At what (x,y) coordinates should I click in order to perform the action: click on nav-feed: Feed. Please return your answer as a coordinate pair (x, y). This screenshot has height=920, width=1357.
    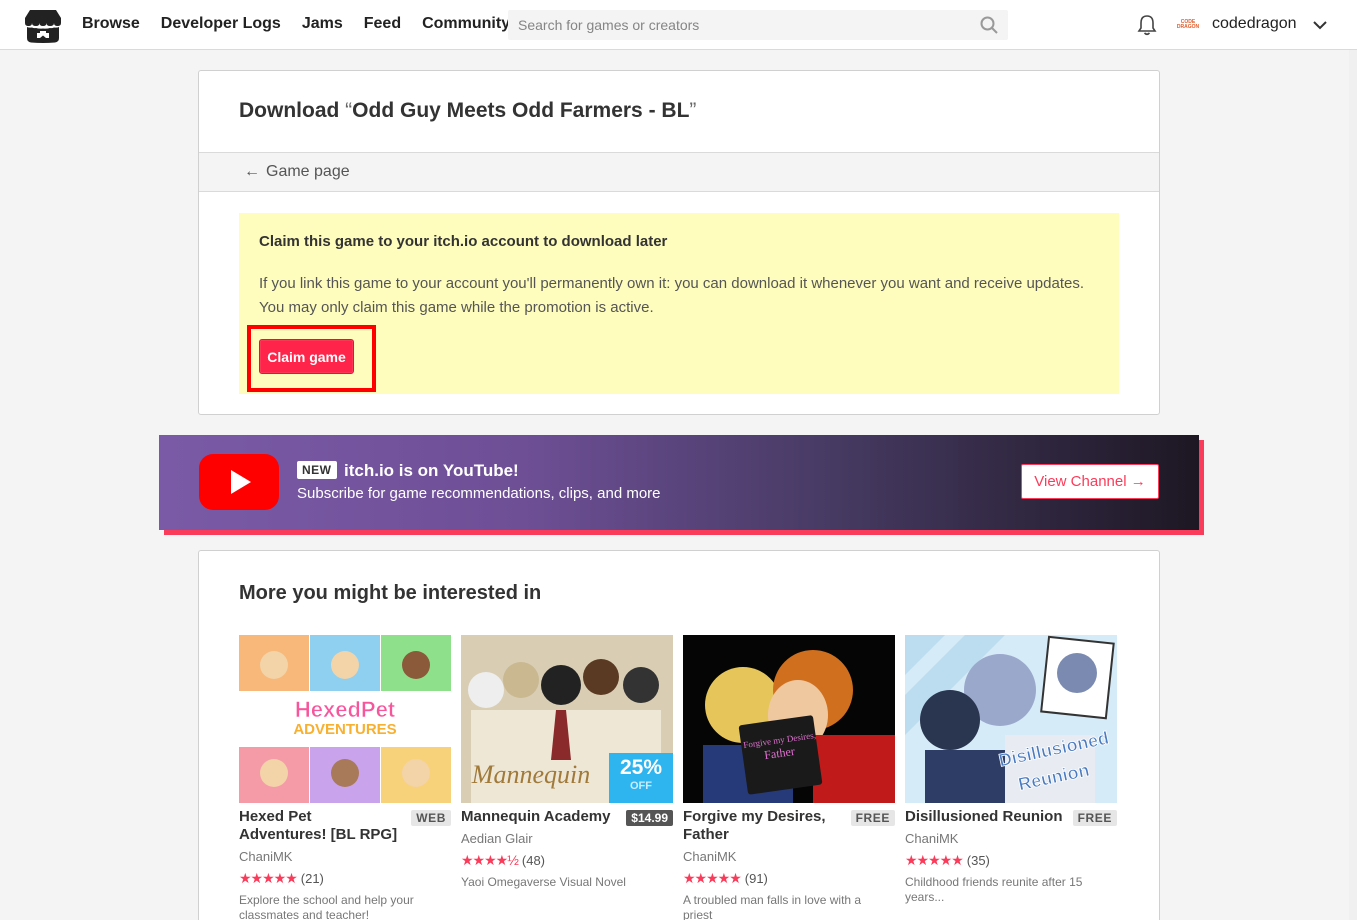
    Looking at the image, I should click on (382, 24).